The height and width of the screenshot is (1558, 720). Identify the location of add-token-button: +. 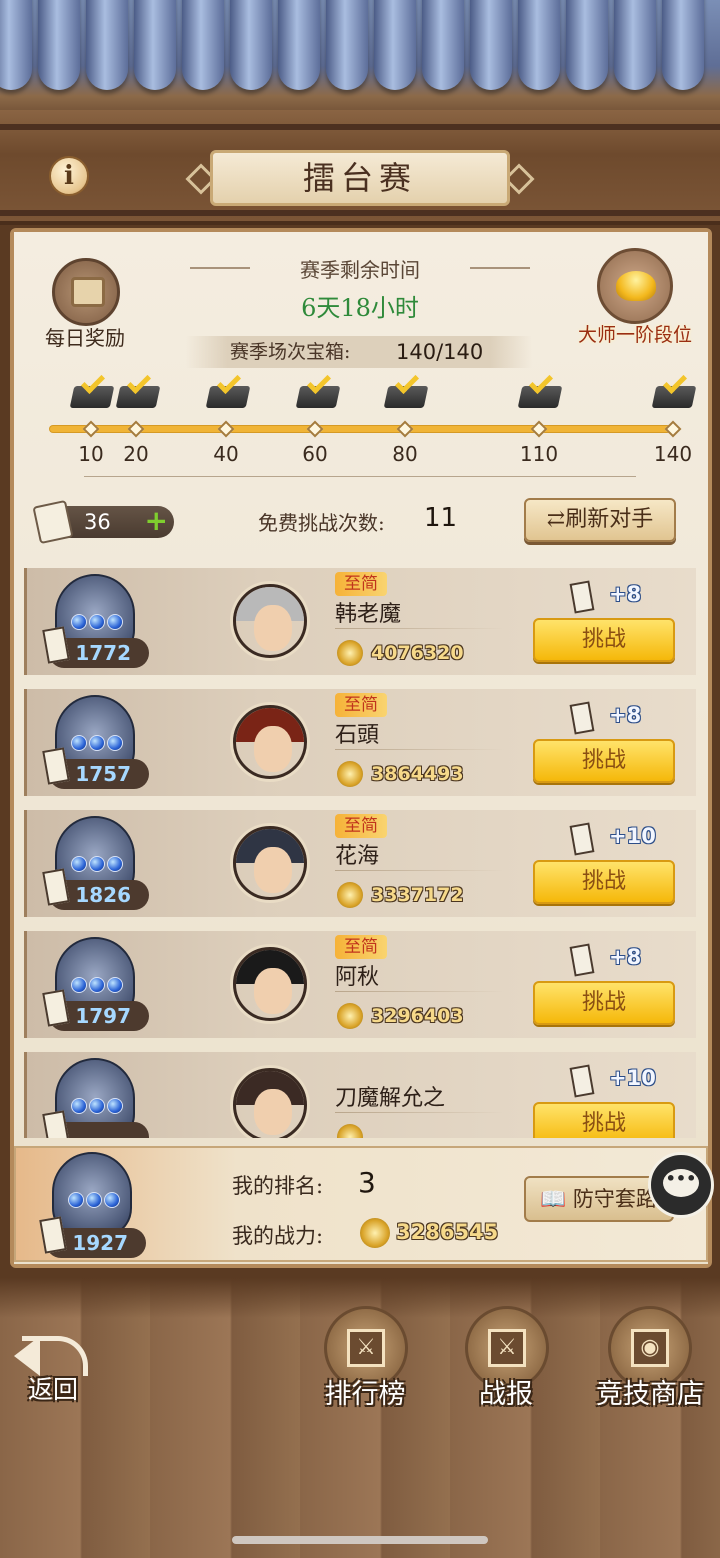
(156, 521).